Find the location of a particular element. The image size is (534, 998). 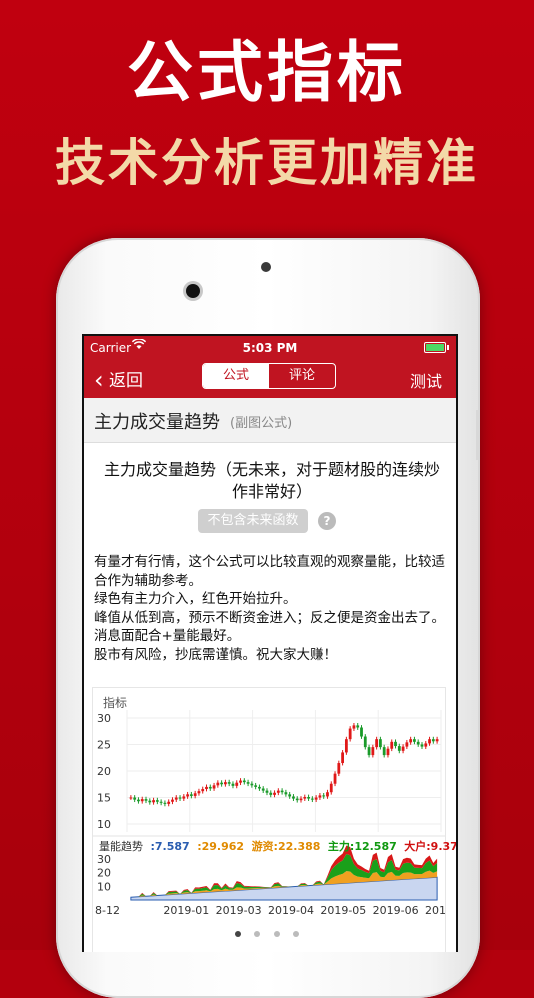

price-tick-label: 25 is located at coordinates (104, 744).